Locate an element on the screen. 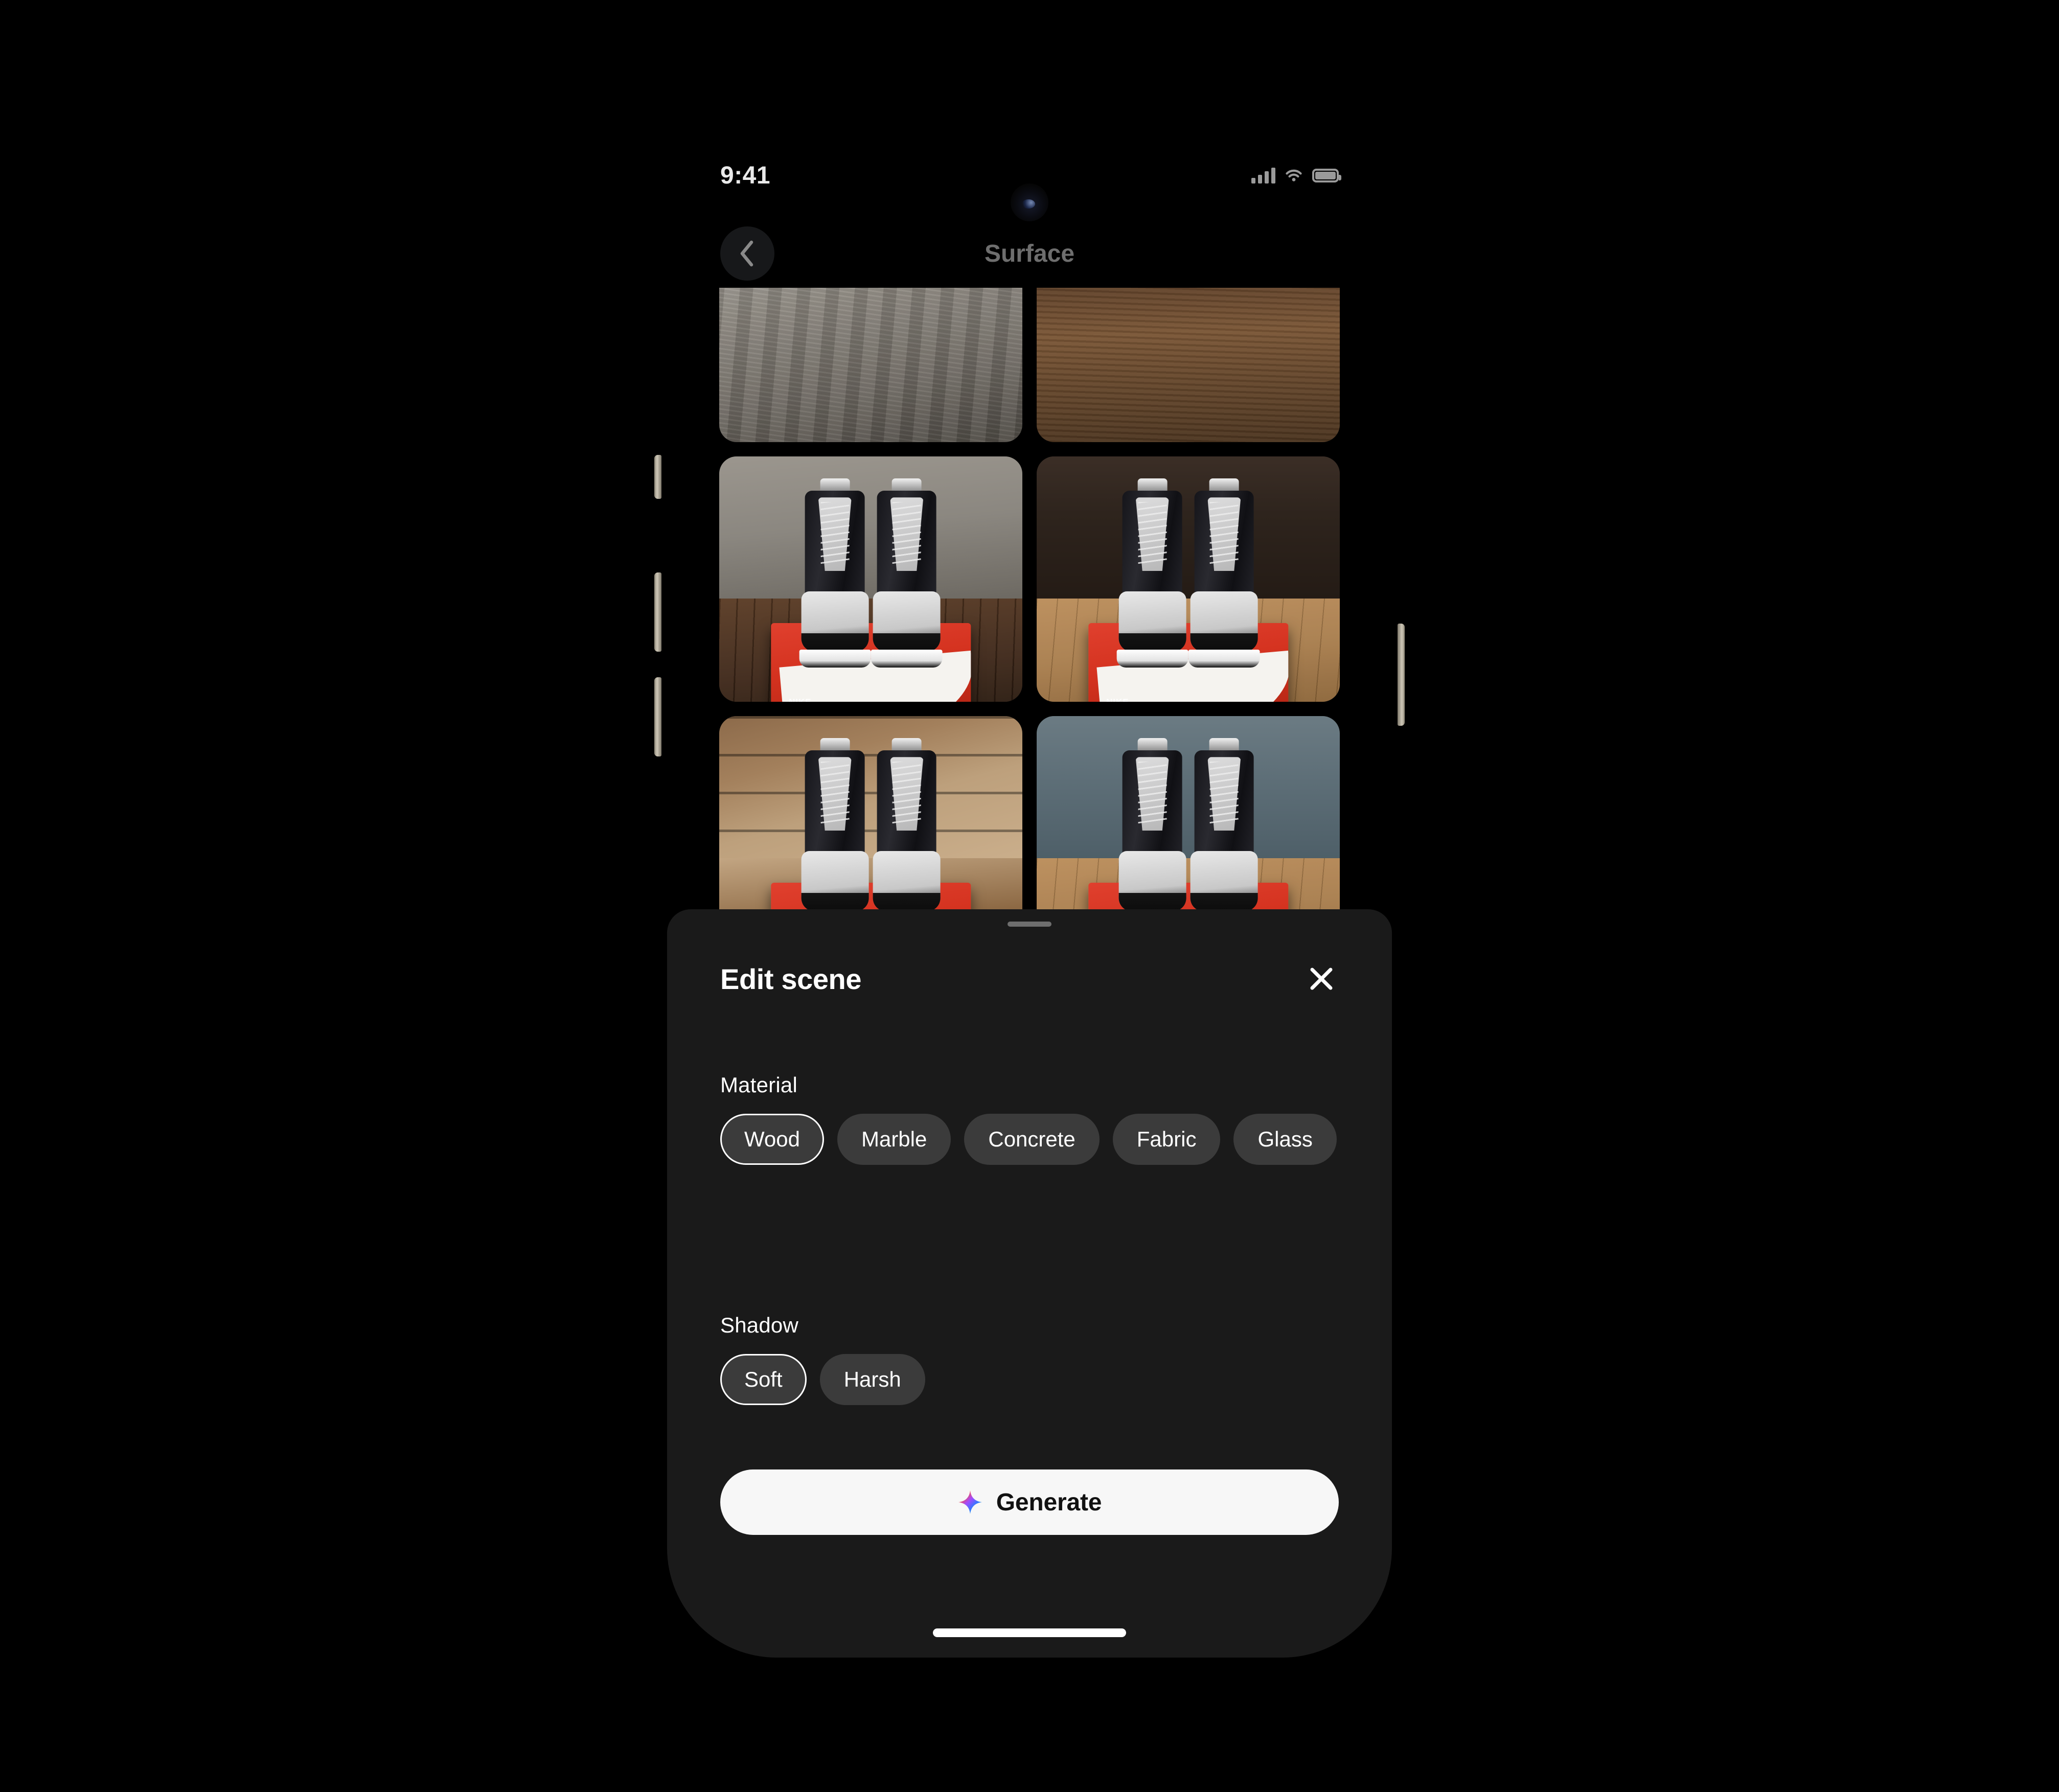 Image resolution: width=2059 pixels, height=1792 pixels. generate-button: Generate is located at coordinates (1029, 1502).